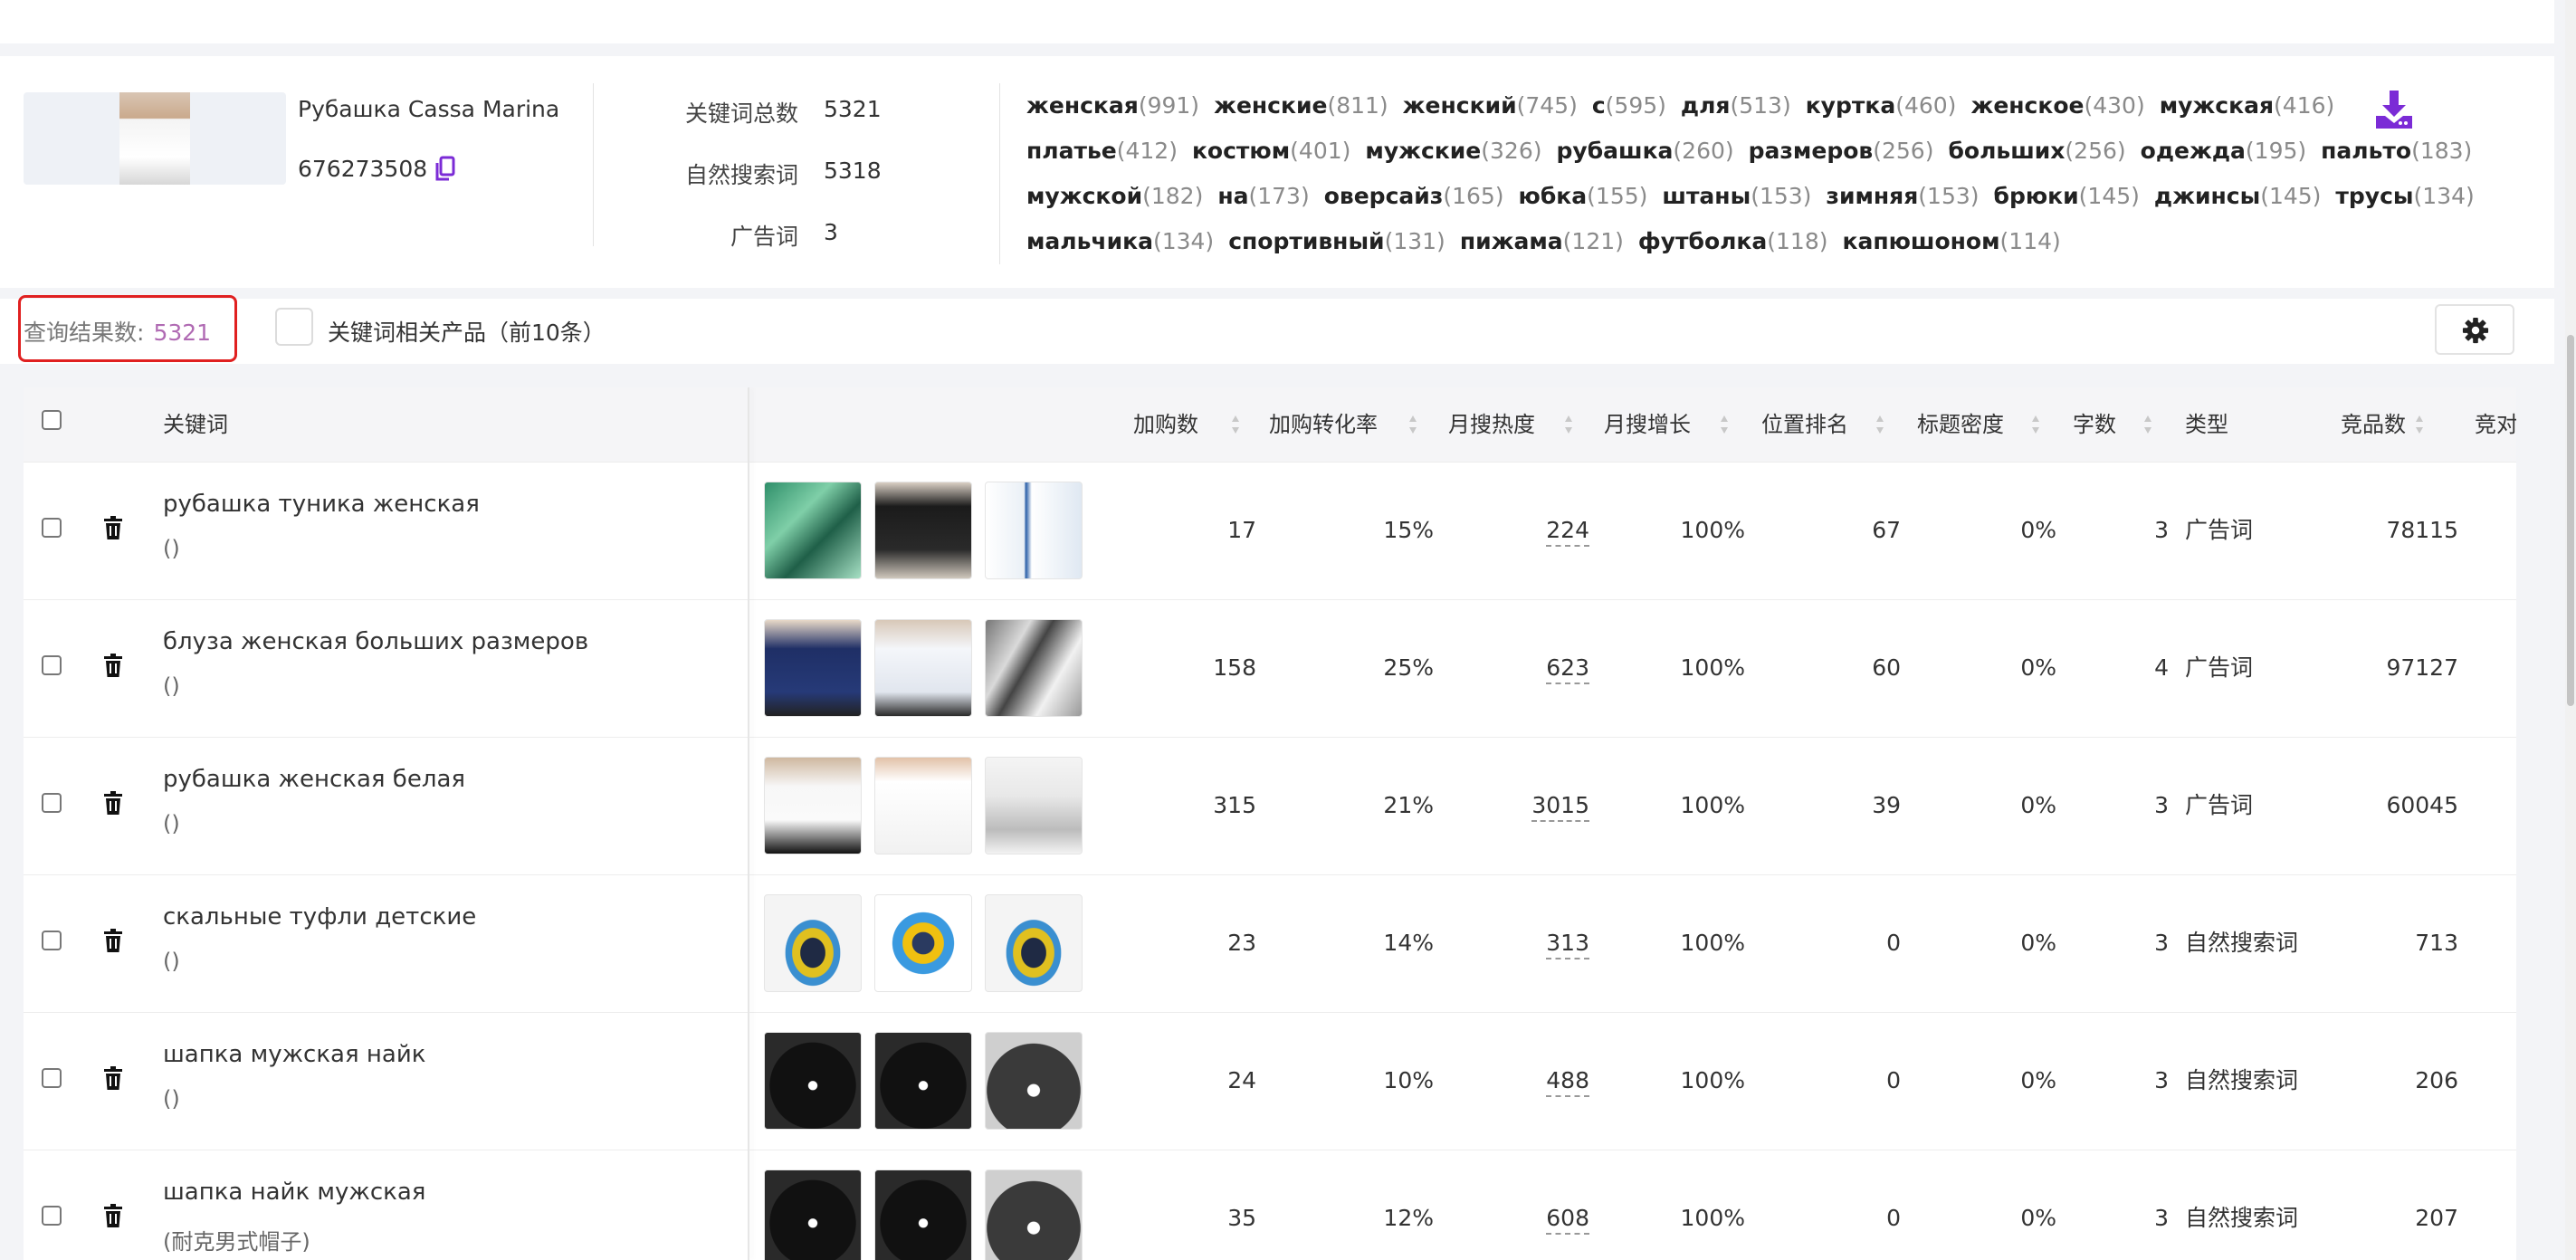 This screenshot has width=2576, height=1260. Describe the element at coordinates (1805, 424) in the screenshot. I see `col-position-rank: 位置排名` at that location.